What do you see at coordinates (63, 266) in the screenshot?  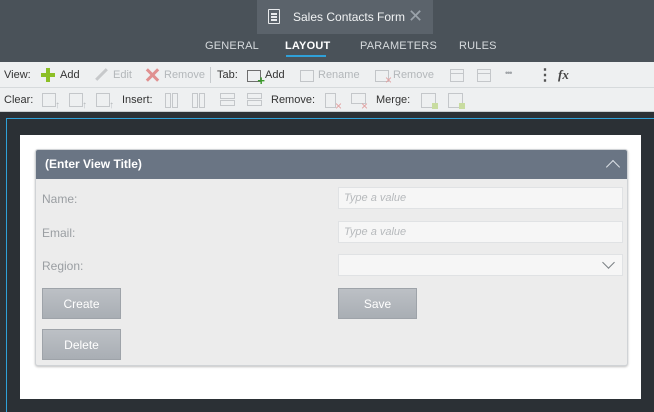 I see `region-label: Region:` at bounding box center [63, 266].